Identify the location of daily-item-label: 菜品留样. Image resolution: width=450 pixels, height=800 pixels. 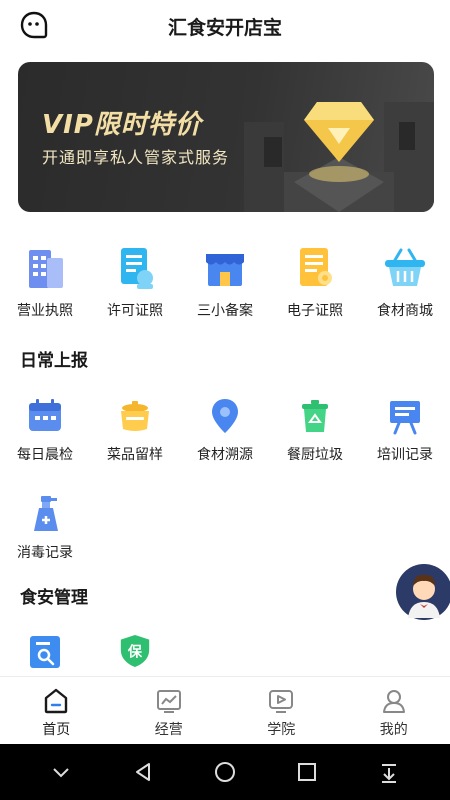
(135, 455).